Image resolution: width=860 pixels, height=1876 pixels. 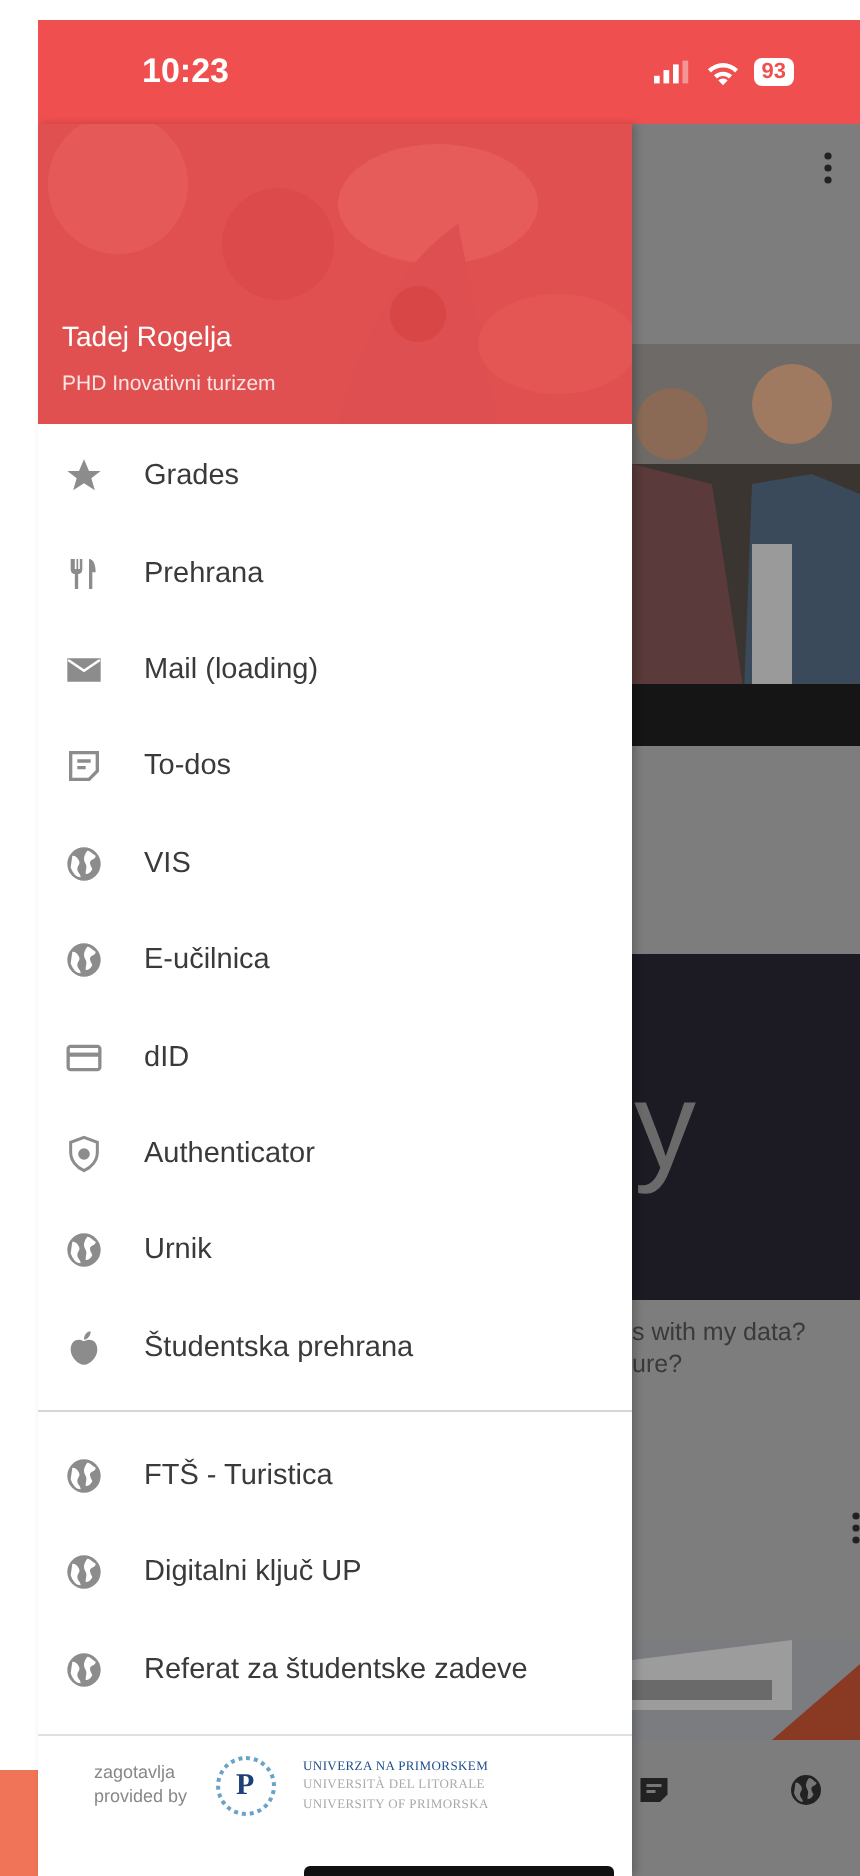 I want to click on menu-item: Authenticator, so click(x=335, y=1154).